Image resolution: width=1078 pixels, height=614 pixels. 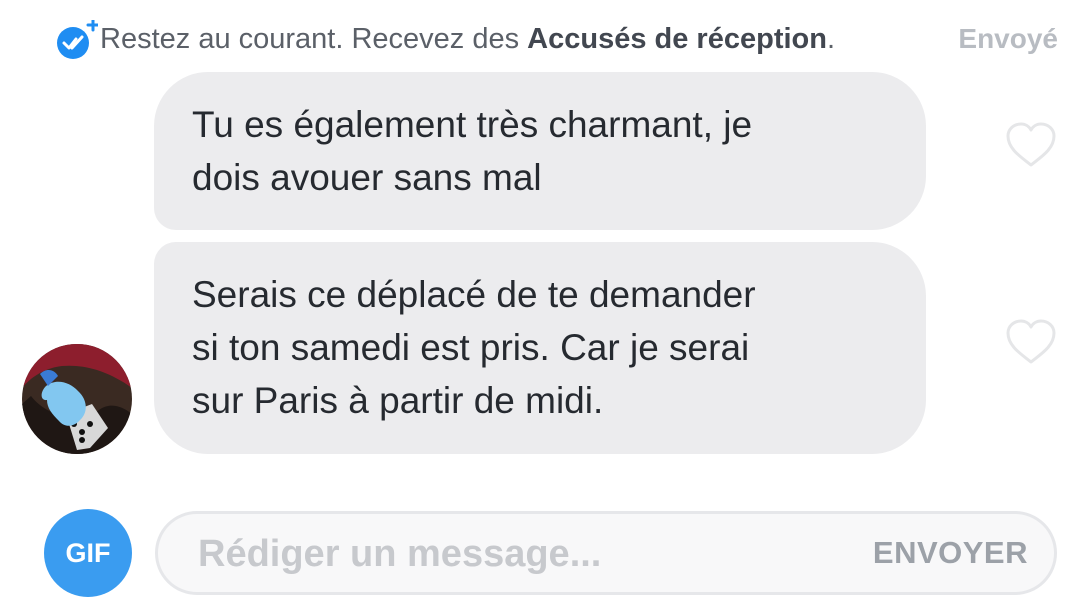 What do you see at coordinates (77, 399) in the screenshot?
I see `avatar` at bounding box center [77, 399].